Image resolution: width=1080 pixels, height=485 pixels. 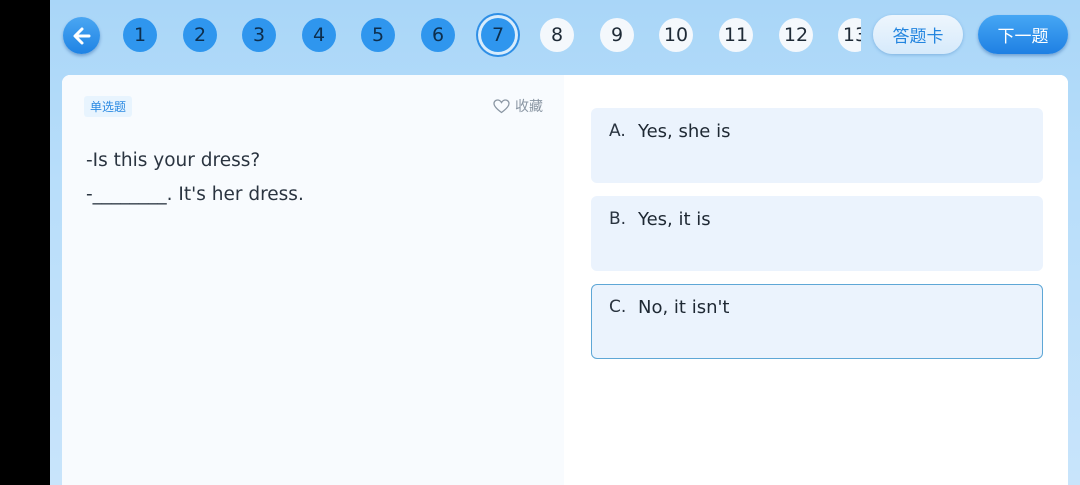 What do you see at coordinates (618, 219) in the screenshot?
I see `option-letter: B.` at bounding box center [618, 219].